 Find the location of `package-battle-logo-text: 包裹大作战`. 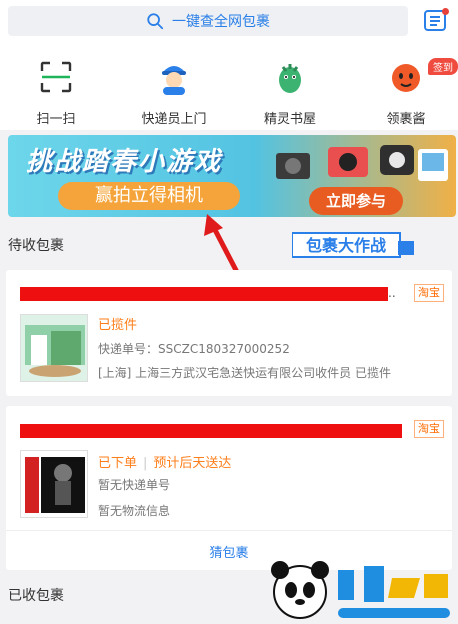

package-battle-logo-text: 包裹大作战 is located at coordinates (346, 245).